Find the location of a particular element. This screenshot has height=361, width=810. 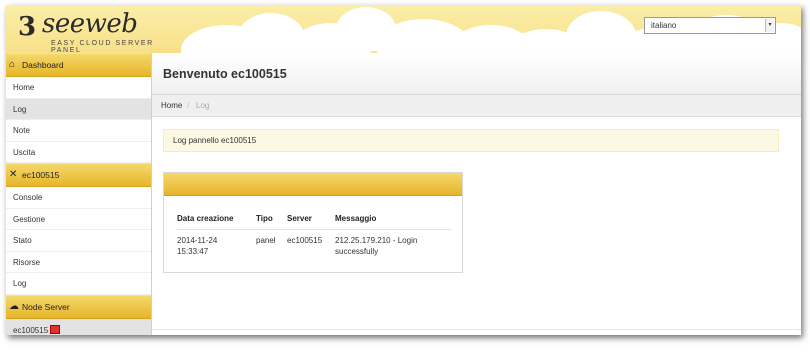

cell-message: 212.25.179.210 - Login successfully is located at coordinates (376, 246).